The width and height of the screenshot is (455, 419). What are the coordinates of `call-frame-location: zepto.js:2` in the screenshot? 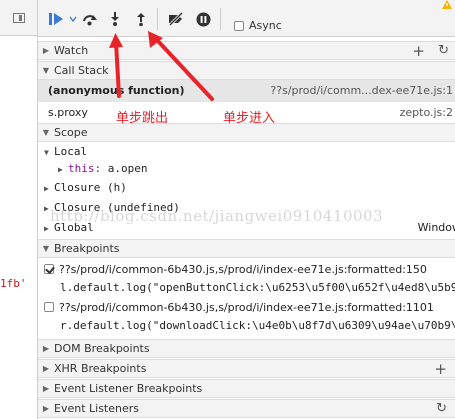 It's located at (426, 112).